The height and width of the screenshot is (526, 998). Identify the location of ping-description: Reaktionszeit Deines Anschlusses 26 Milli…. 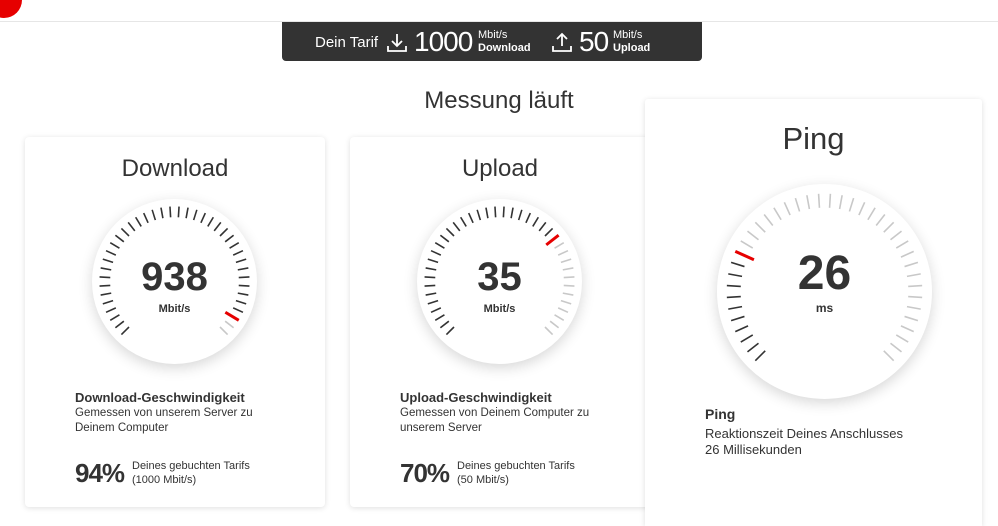
(804, 441).